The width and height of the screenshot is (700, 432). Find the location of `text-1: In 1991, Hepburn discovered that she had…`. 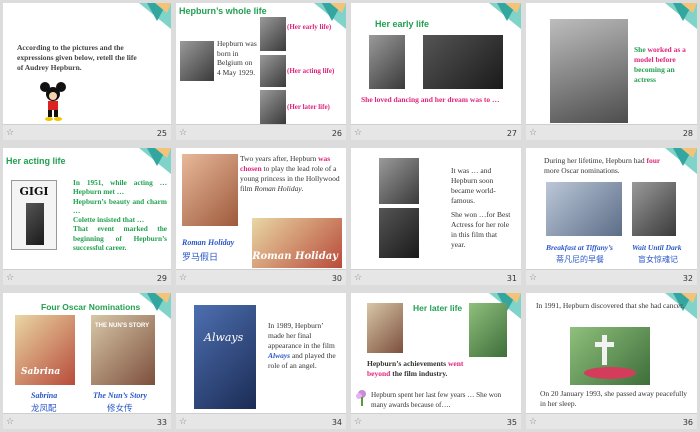

text-1: In 1991, Hepburn discovered that she had… is located at coordinates (610, 305).